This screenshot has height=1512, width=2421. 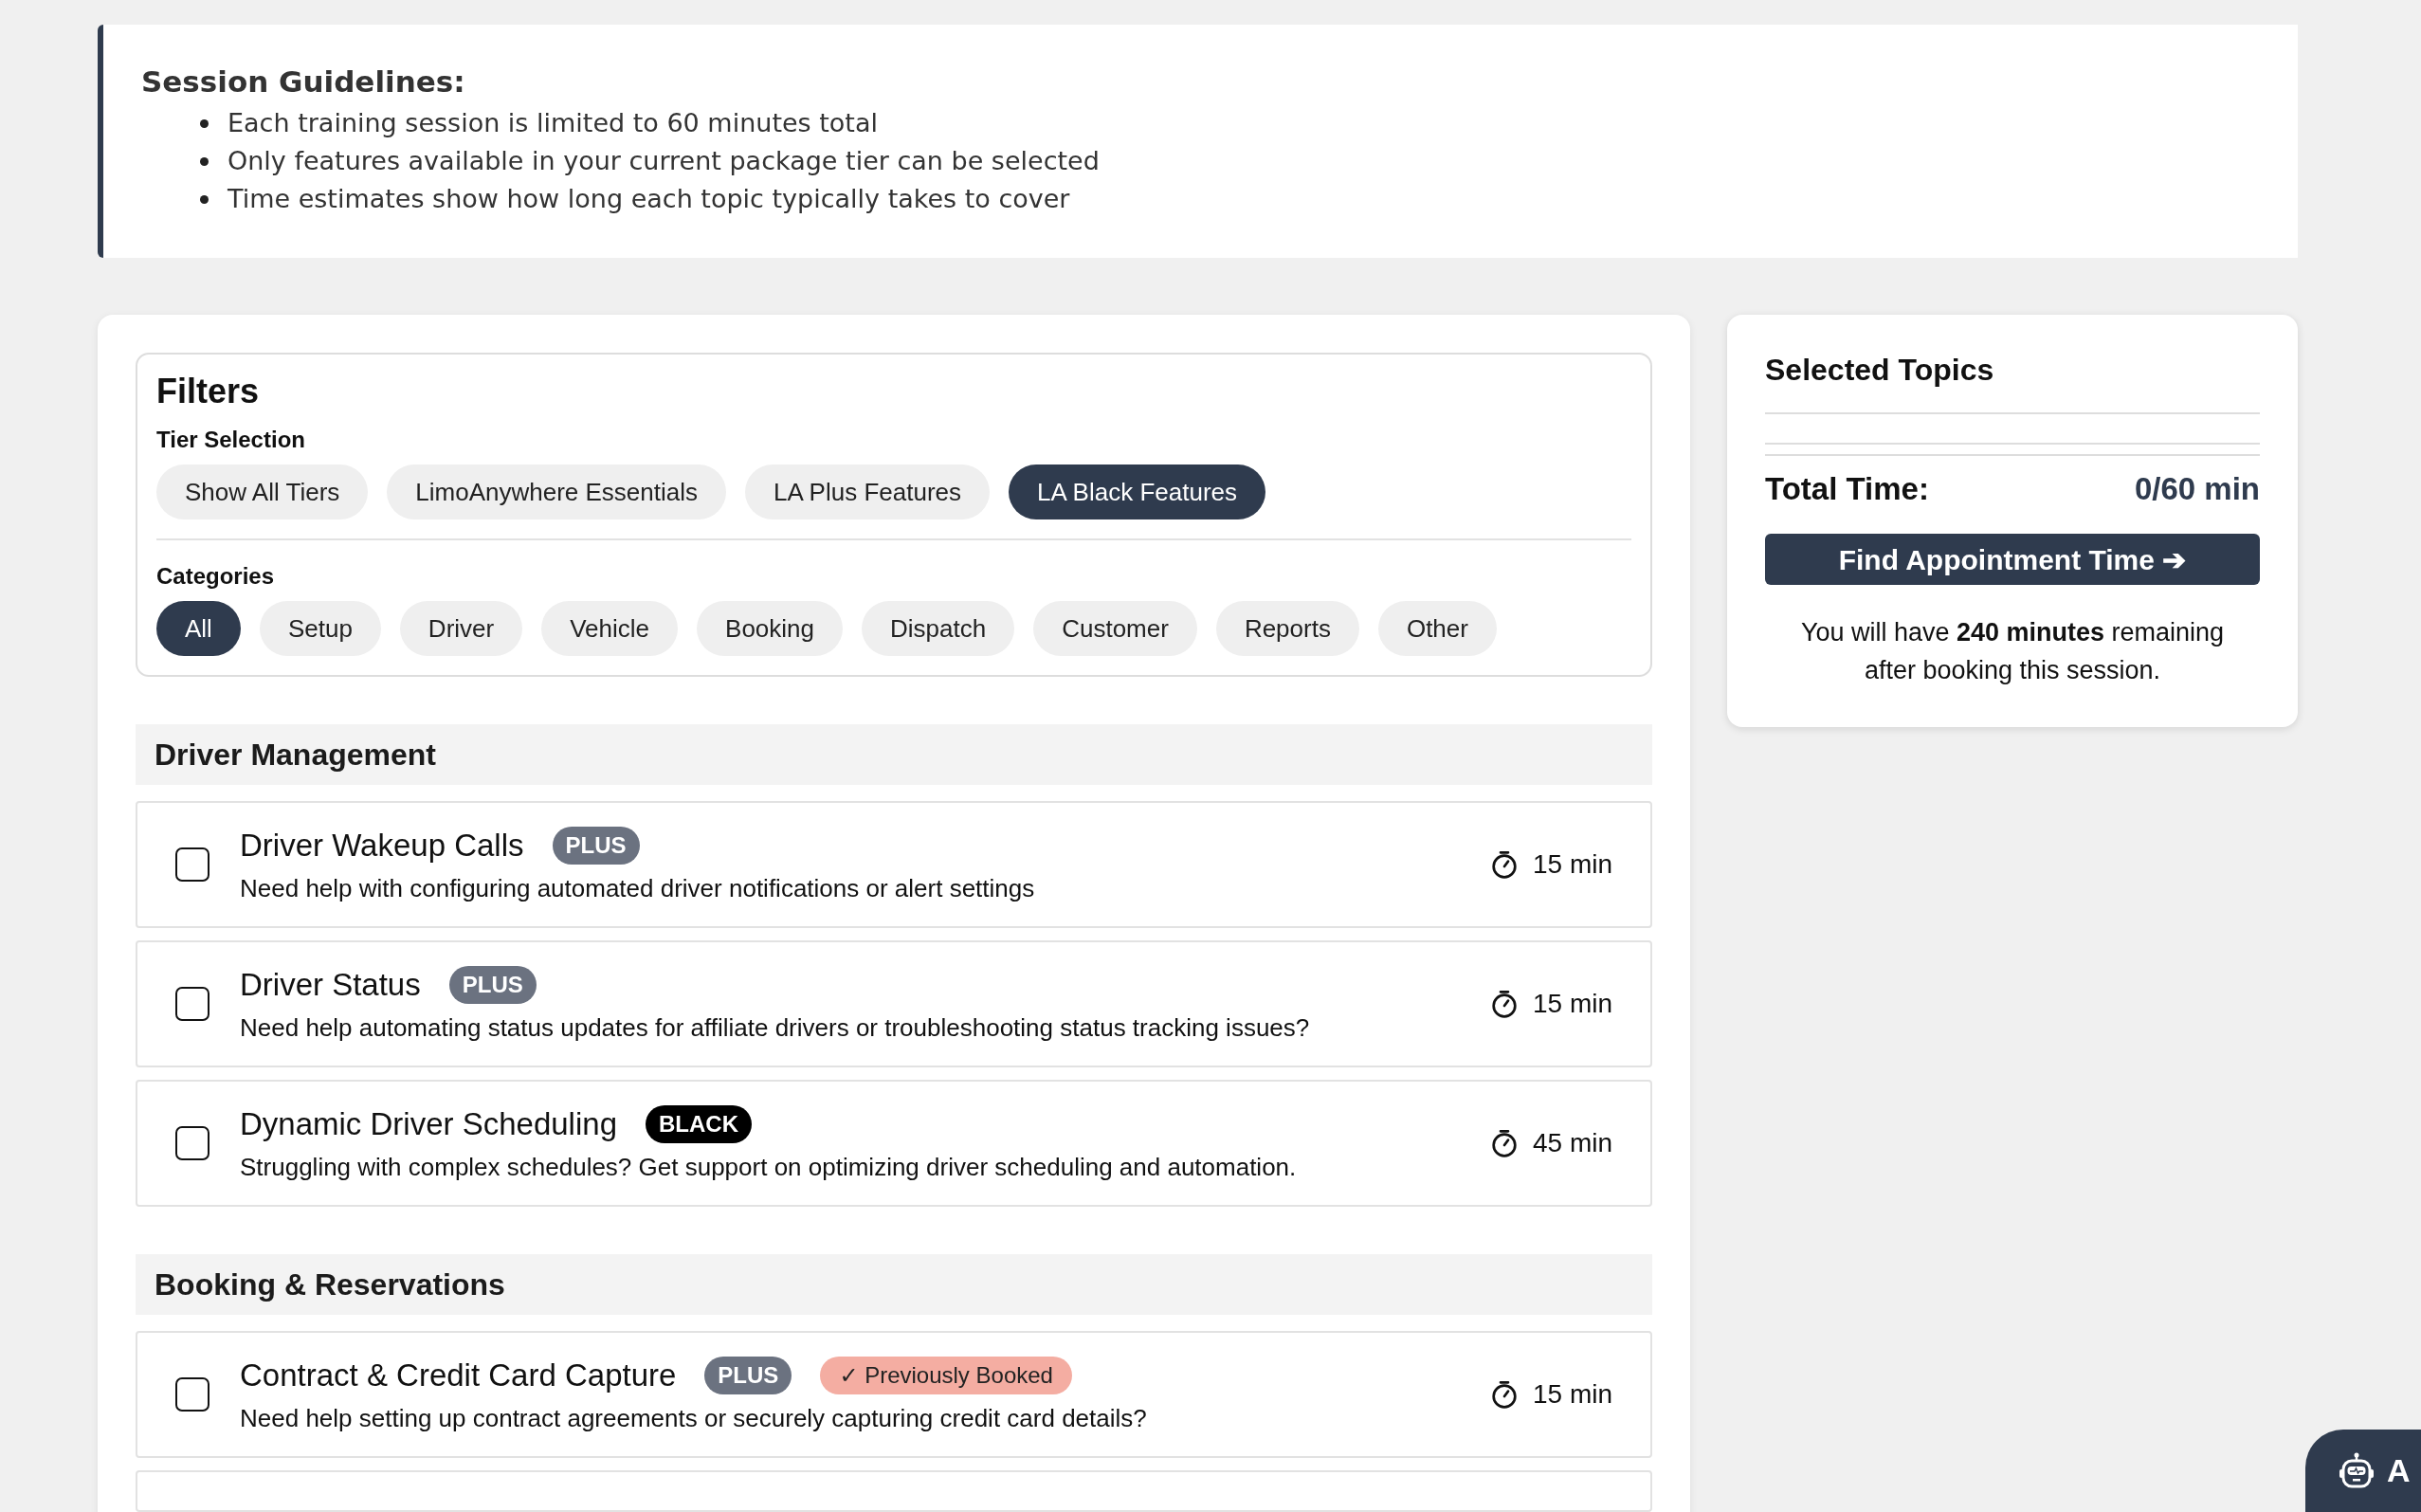 What do you see at coordinates (946, 1375) in the screenshot?
I see `booked-tag: ✓ Previously Booked` at bounding box center [946, 1375].